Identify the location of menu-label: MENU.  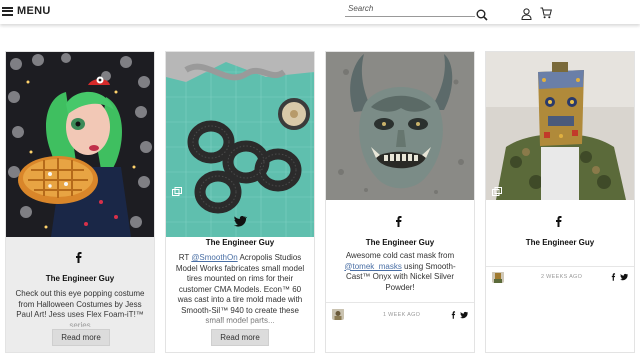
(34, 11).